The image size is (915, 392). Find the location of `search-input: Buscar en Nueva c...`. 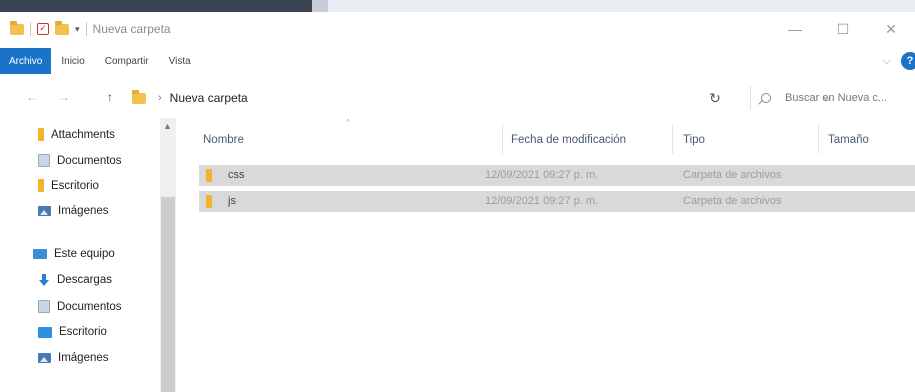

search-input: Buscar en Nueva c... is located at coordinates (832, 98).